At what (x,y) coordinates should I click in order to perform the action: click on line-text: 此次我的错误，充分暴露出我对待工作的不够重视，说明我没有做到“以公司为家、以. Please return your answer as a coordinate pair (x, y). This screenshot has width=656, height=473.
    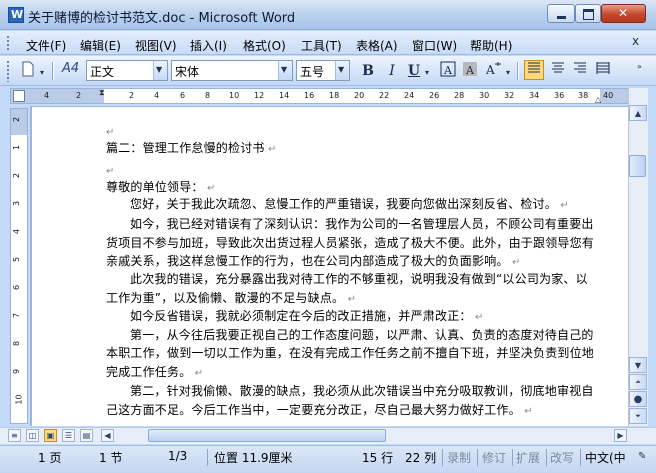
    Looking at the image, I should click on (359, 279).